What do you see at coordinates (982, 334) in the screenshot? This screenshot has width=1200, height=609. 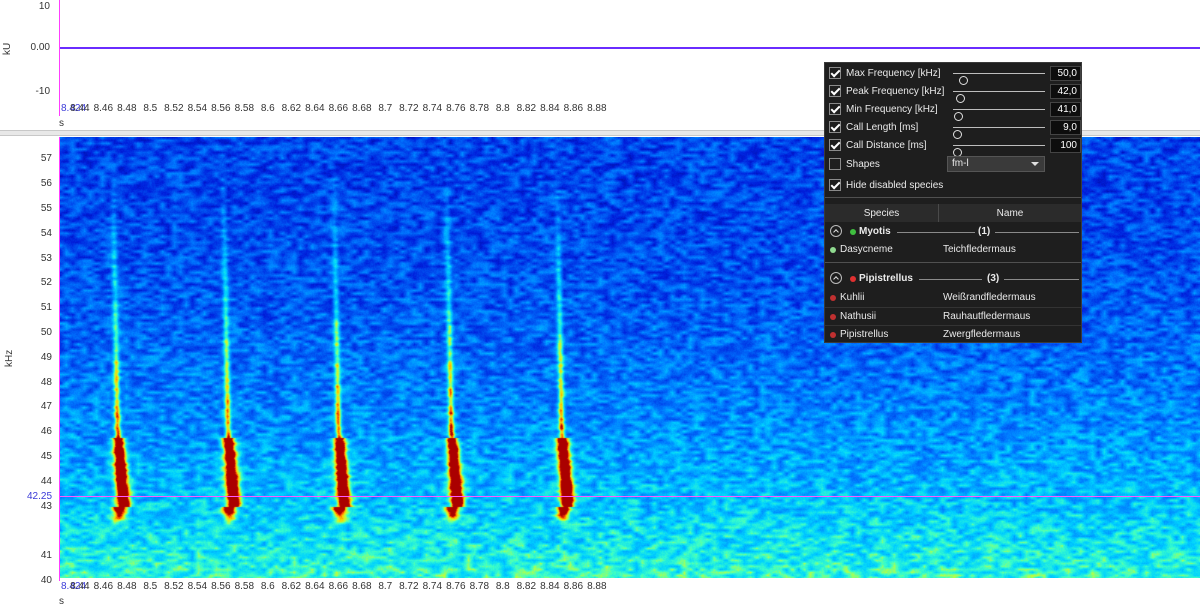 I see `species-common-name: Zwergfledermaus` at bounding box center [982, 334].